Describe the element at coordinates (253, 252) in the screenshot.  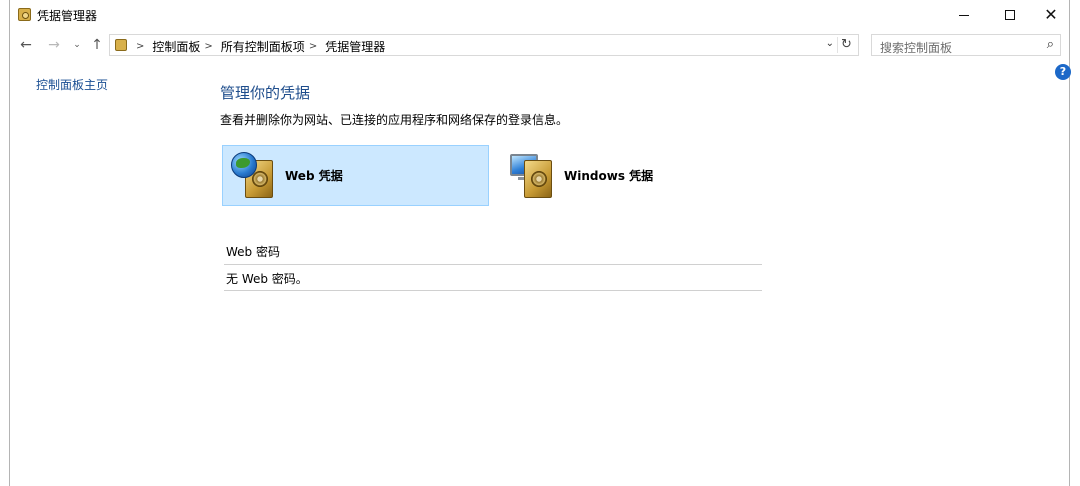
I see `web-passwords-heading: Web 密码` at that location.